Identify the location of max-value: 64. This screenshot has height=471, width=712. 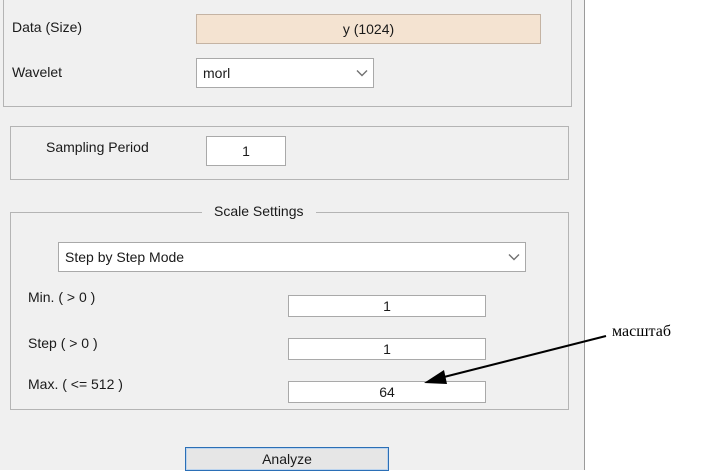
(387, 392).